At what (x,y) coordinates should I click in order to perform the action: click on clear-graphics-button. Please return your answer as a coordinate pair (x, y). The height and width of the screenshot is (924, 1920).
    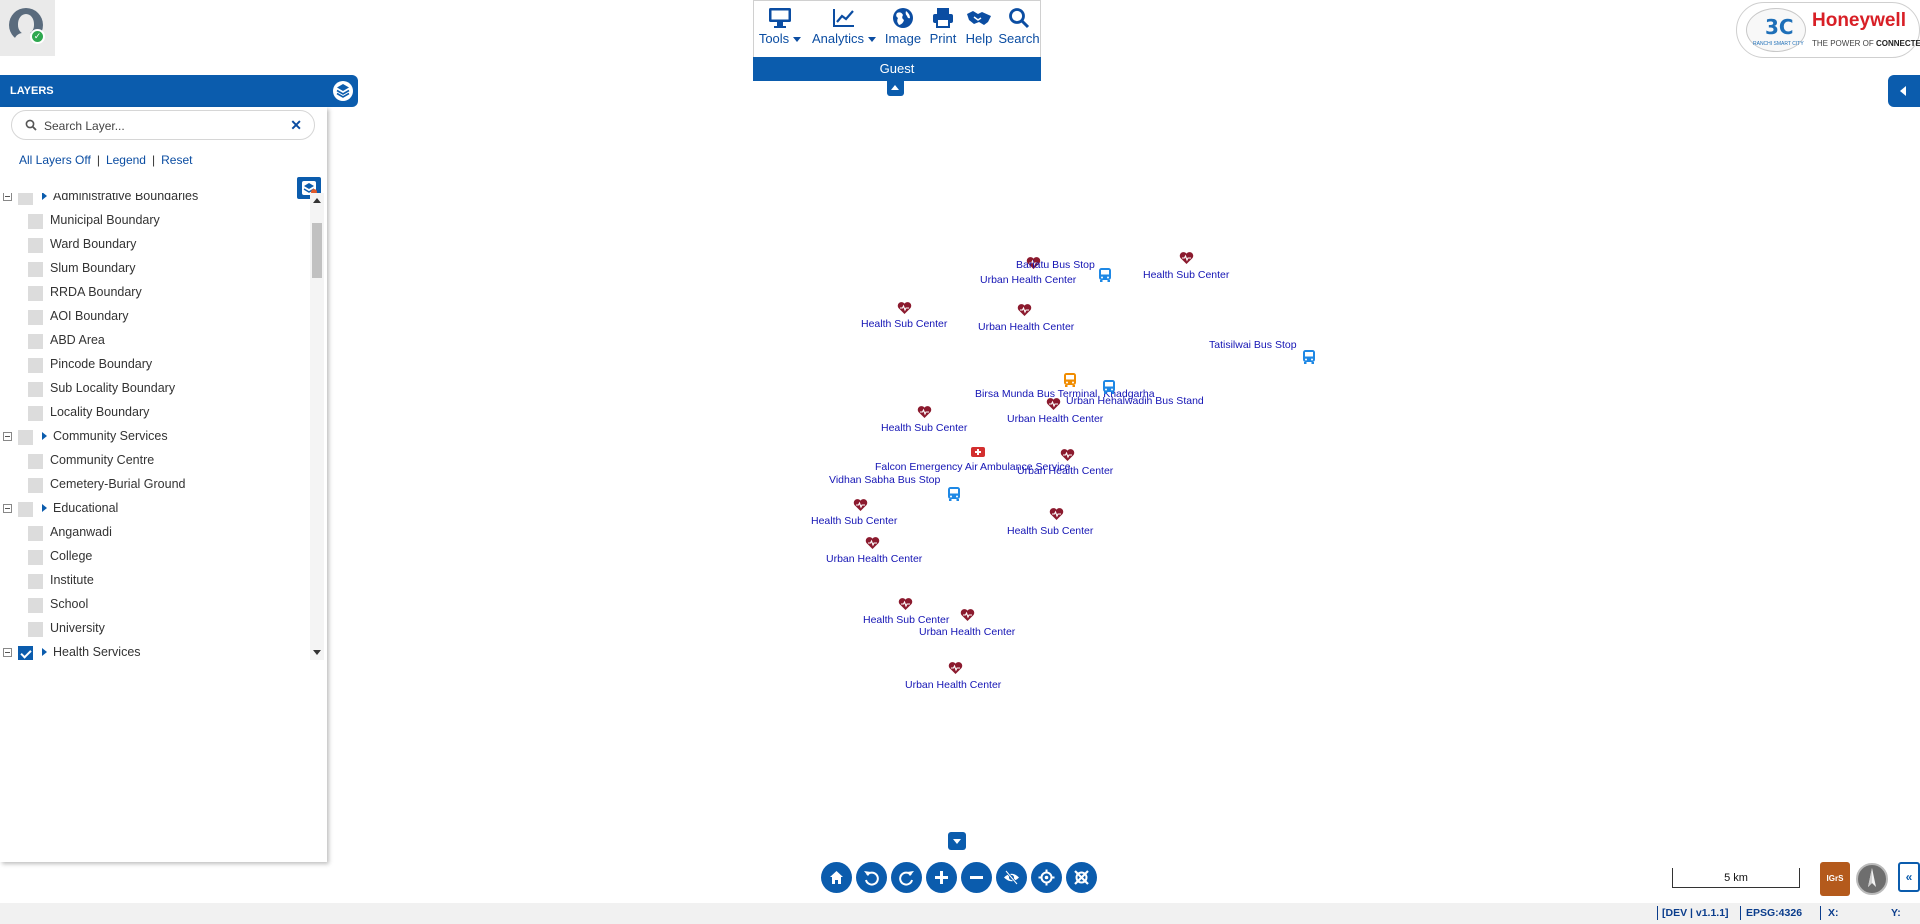
    Looking at the image, I should click on (1081, 877).